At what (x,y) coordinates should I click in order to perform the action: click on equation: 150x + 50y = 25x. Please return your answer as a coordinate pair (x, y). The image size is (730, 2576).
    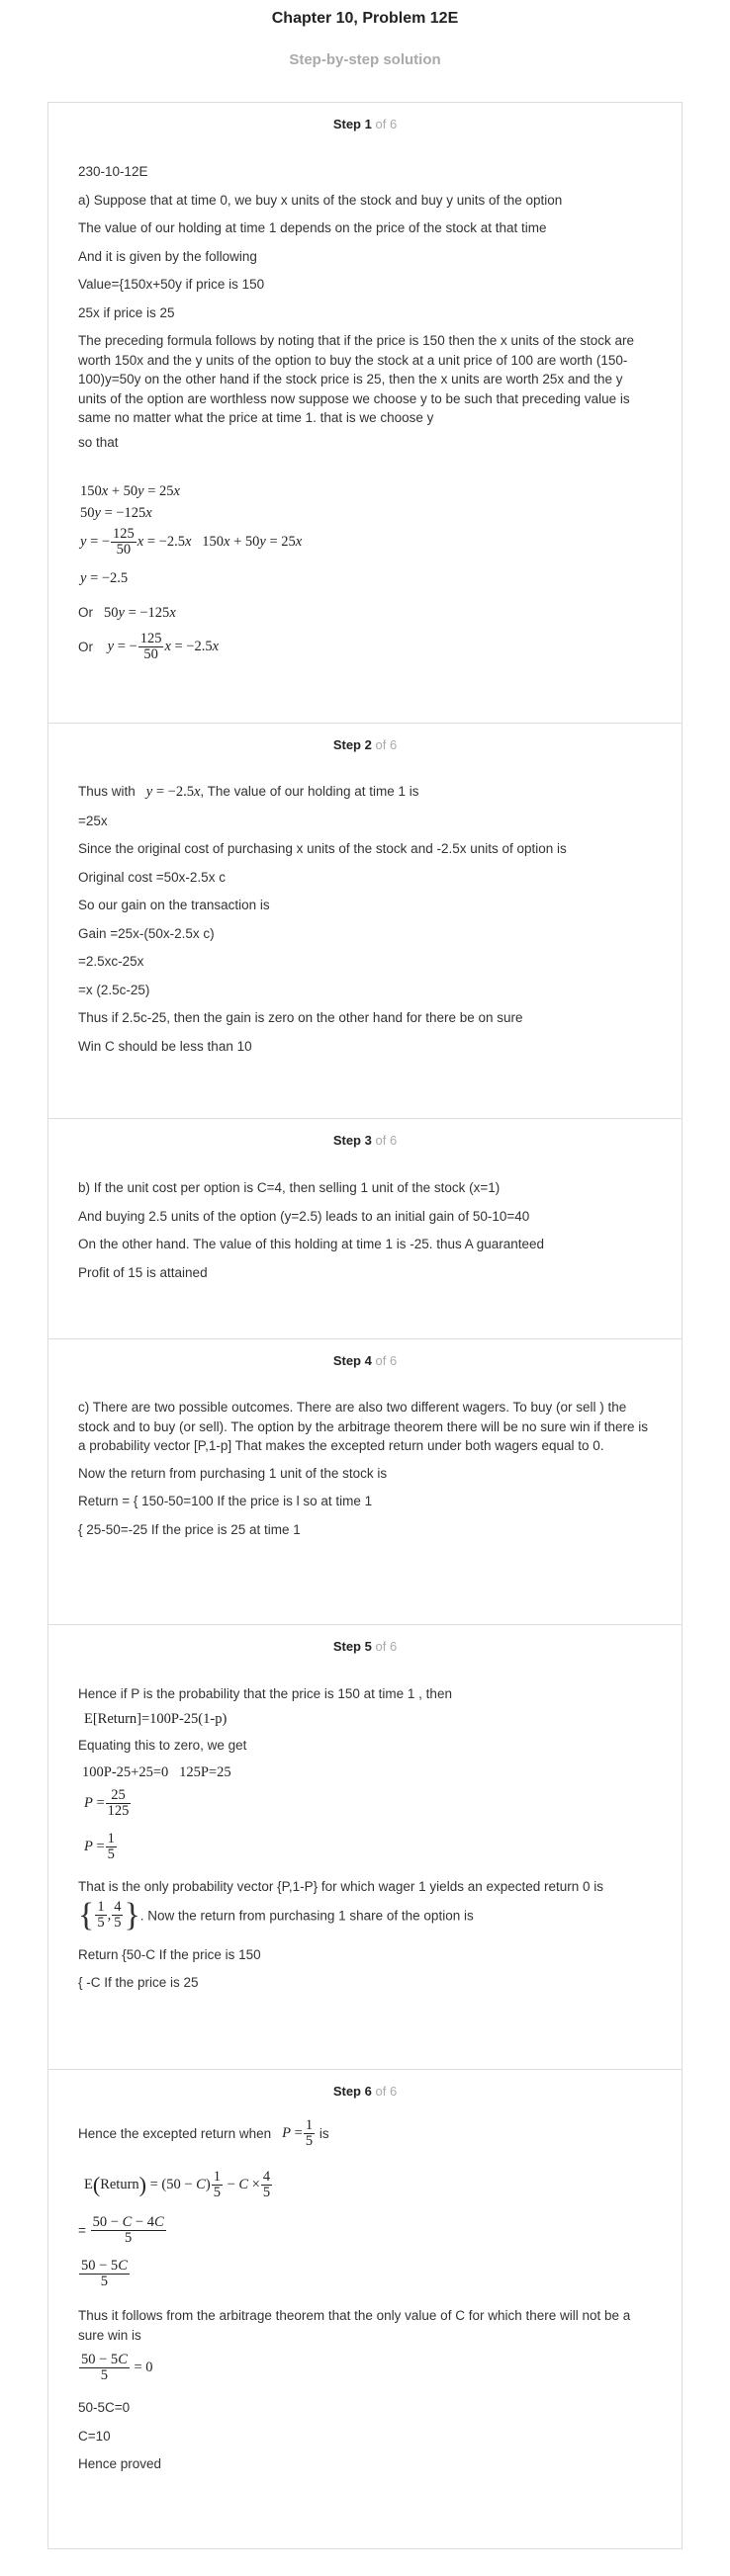
    Looking at the image, I should click on (130, 491).